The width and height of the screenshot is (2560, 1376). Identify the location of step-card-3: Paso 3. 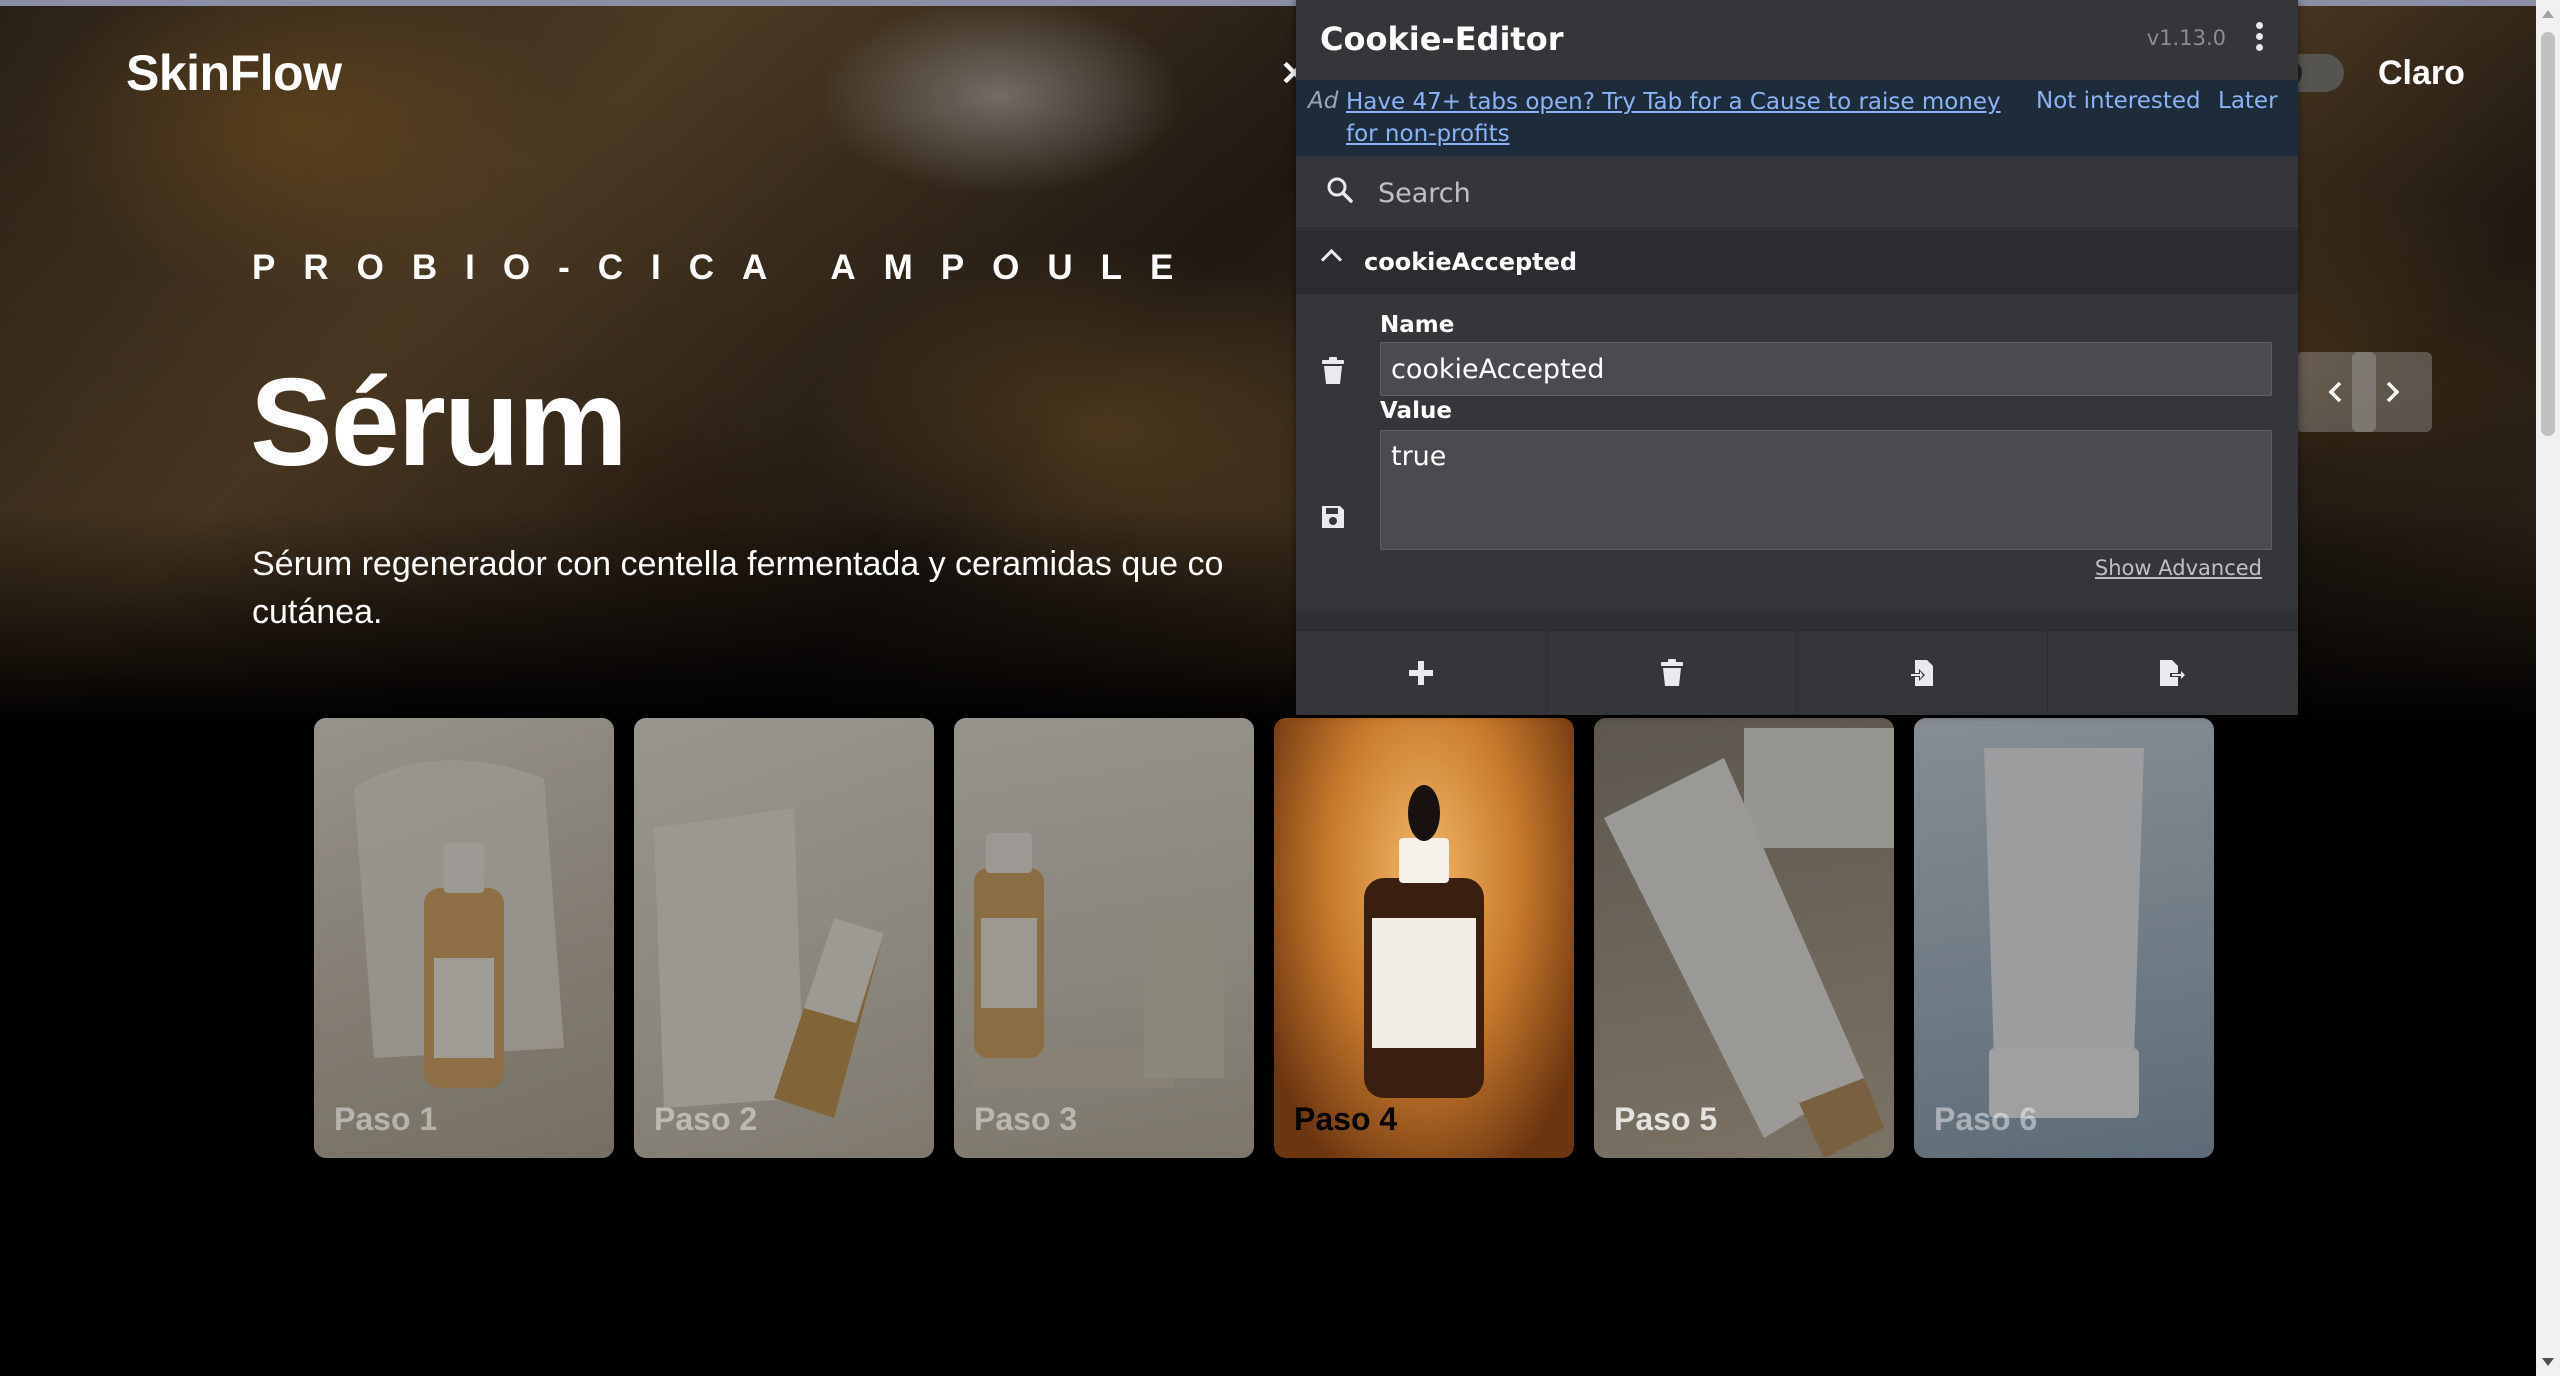
(1104, 938).